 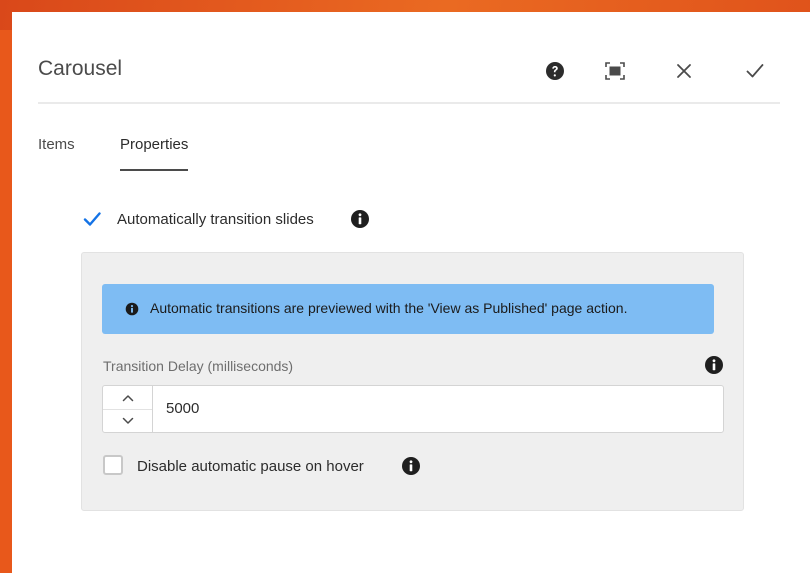 What do you see at coordinates (80, 68) in the screenshot?
I see `dialog-title: Carousel` at bounding box center [80, 68].